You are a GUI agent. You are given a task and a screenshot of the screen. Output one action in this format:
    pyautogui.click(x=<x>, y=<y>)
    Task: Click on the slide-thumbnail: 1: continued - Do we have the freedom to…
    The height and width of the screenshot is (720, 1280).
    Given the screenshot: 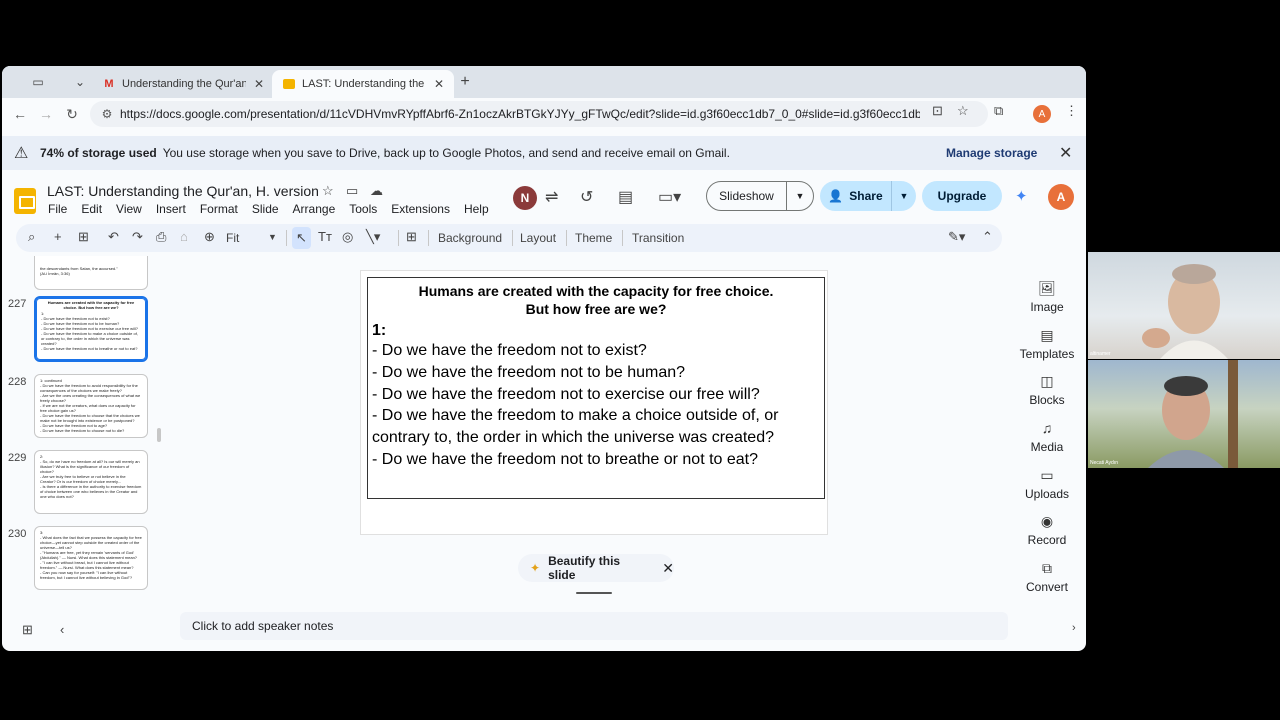 What is the action you would take?
    pyautogui.click(x=91, y=406)
    